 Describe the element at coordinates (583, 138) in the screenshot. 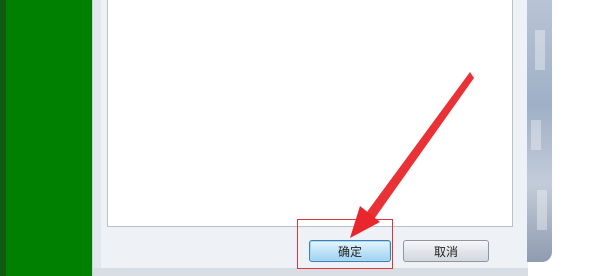

I see `outside-area` at that location.